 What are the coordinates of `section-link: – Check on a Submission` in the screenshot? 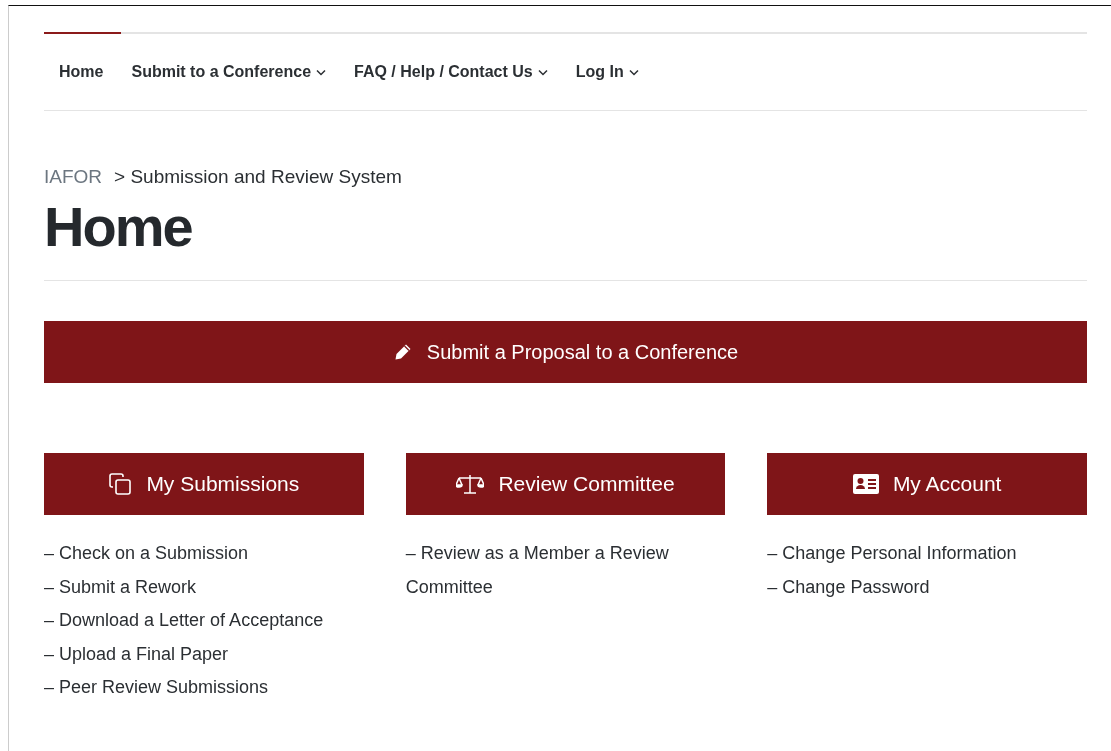 It's located at (204, 554).